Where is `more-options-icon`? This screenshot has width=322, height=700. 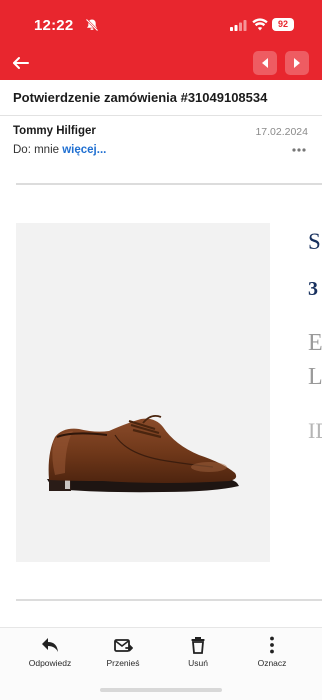
more-options-icon is located at coordinates (299, 150).